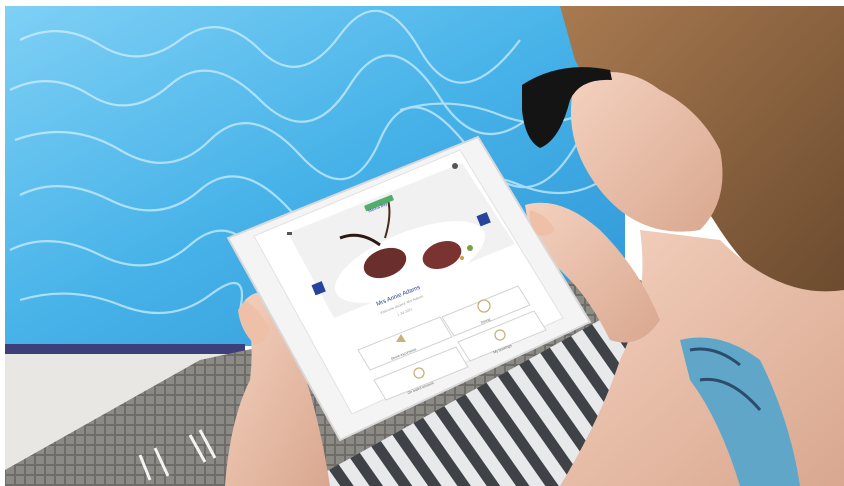  Describe the element at coordinates (125, 349) in the screenshot. I see `pool-edge` at that location.